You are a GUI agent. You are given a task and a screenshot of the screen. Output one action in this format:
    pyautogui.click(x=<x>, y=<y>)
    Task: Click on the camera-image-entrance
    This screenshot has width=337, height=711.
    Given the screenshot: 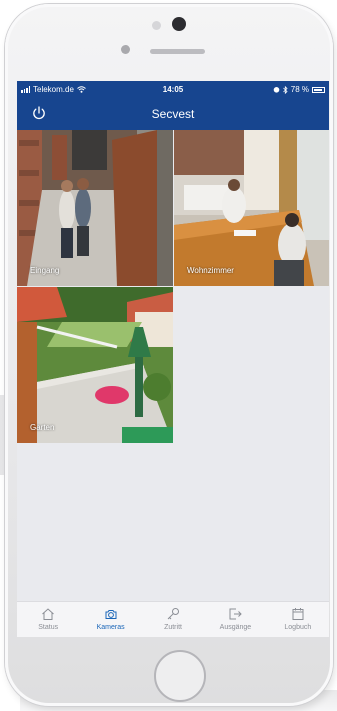 What is the action you would take?
    pyautogui.click(x=95, y=208)
    